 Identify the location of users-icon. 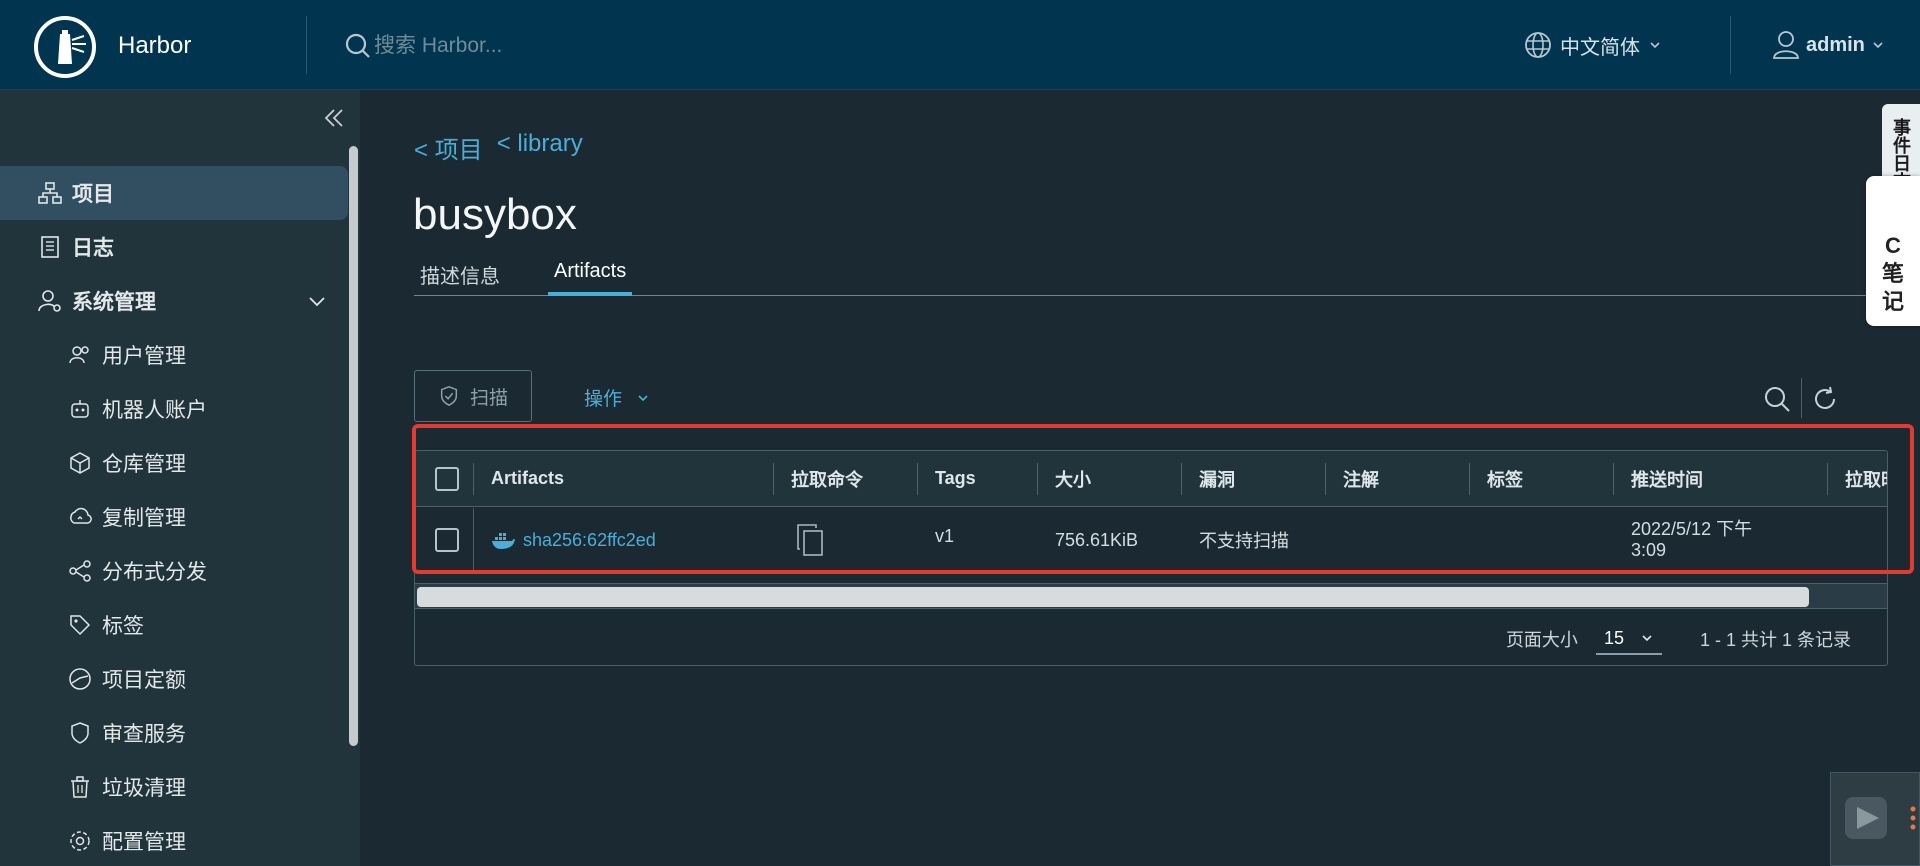
(79, 355).